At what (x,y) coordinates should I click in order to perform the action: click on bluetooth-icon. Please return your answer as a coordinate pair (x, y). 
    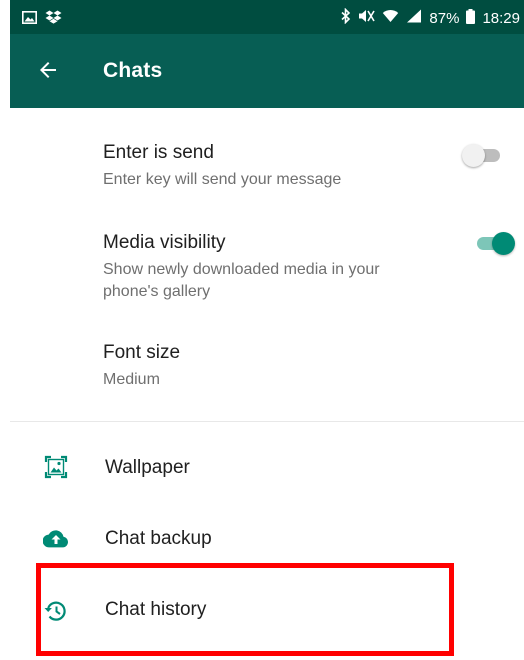
    Looking at the image, I should click on (346, 17).